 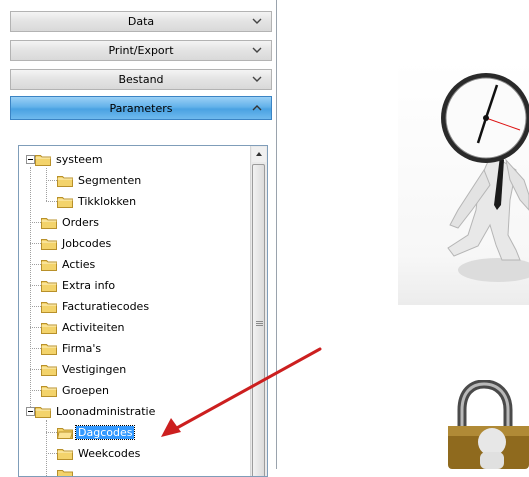 What do you see at coordinates (65, 432) in the screenshot?
I see `folder-open-icon` at bounding box center [65, 432].